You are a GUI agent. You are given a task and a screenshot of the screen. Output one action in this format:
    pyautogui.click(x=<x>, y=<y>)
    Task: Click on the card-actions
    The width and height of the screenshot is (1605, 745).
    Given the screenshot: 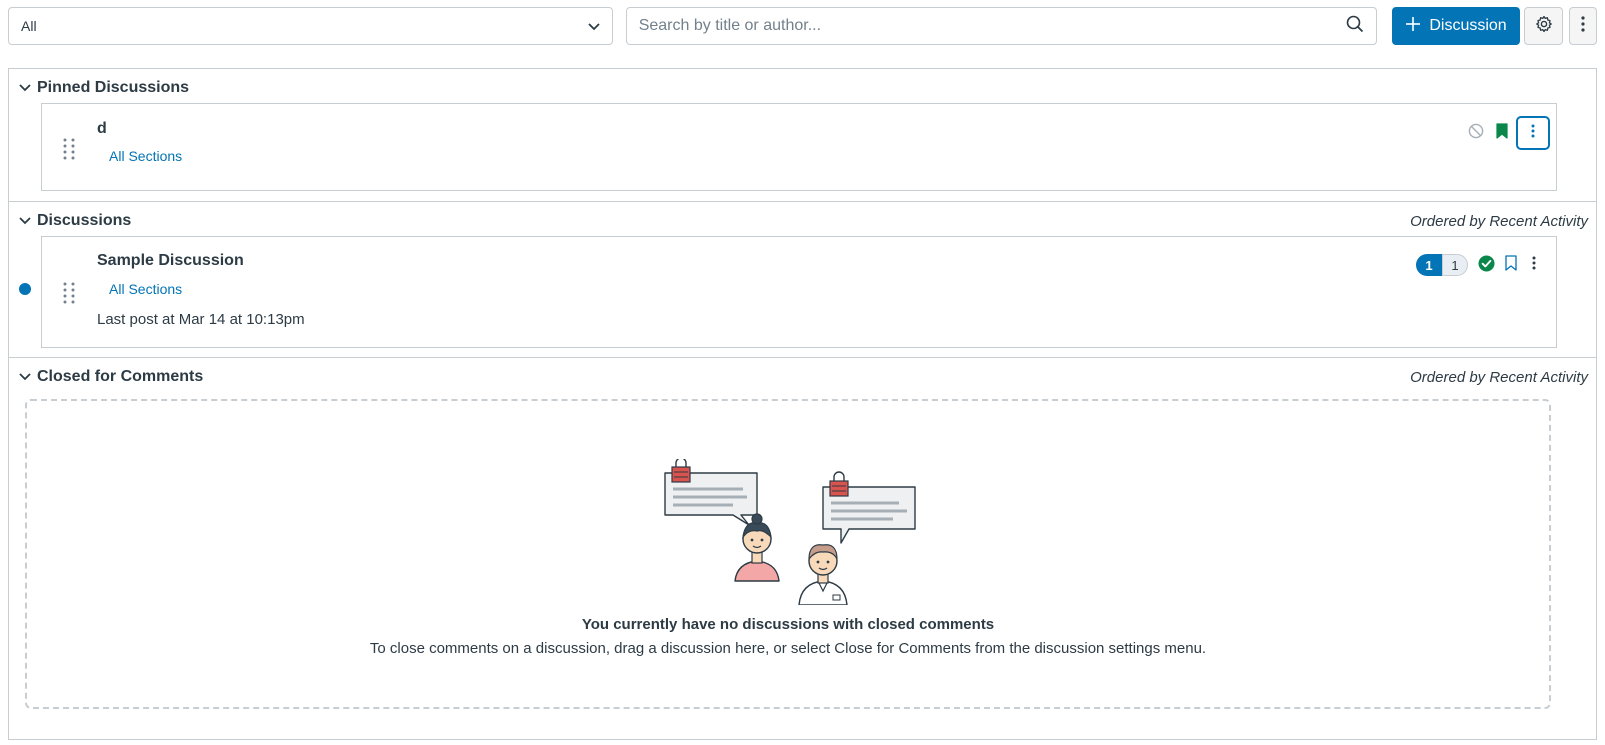 What is the action you would take?
    pyautogui.click(x=1509, y=133)
    